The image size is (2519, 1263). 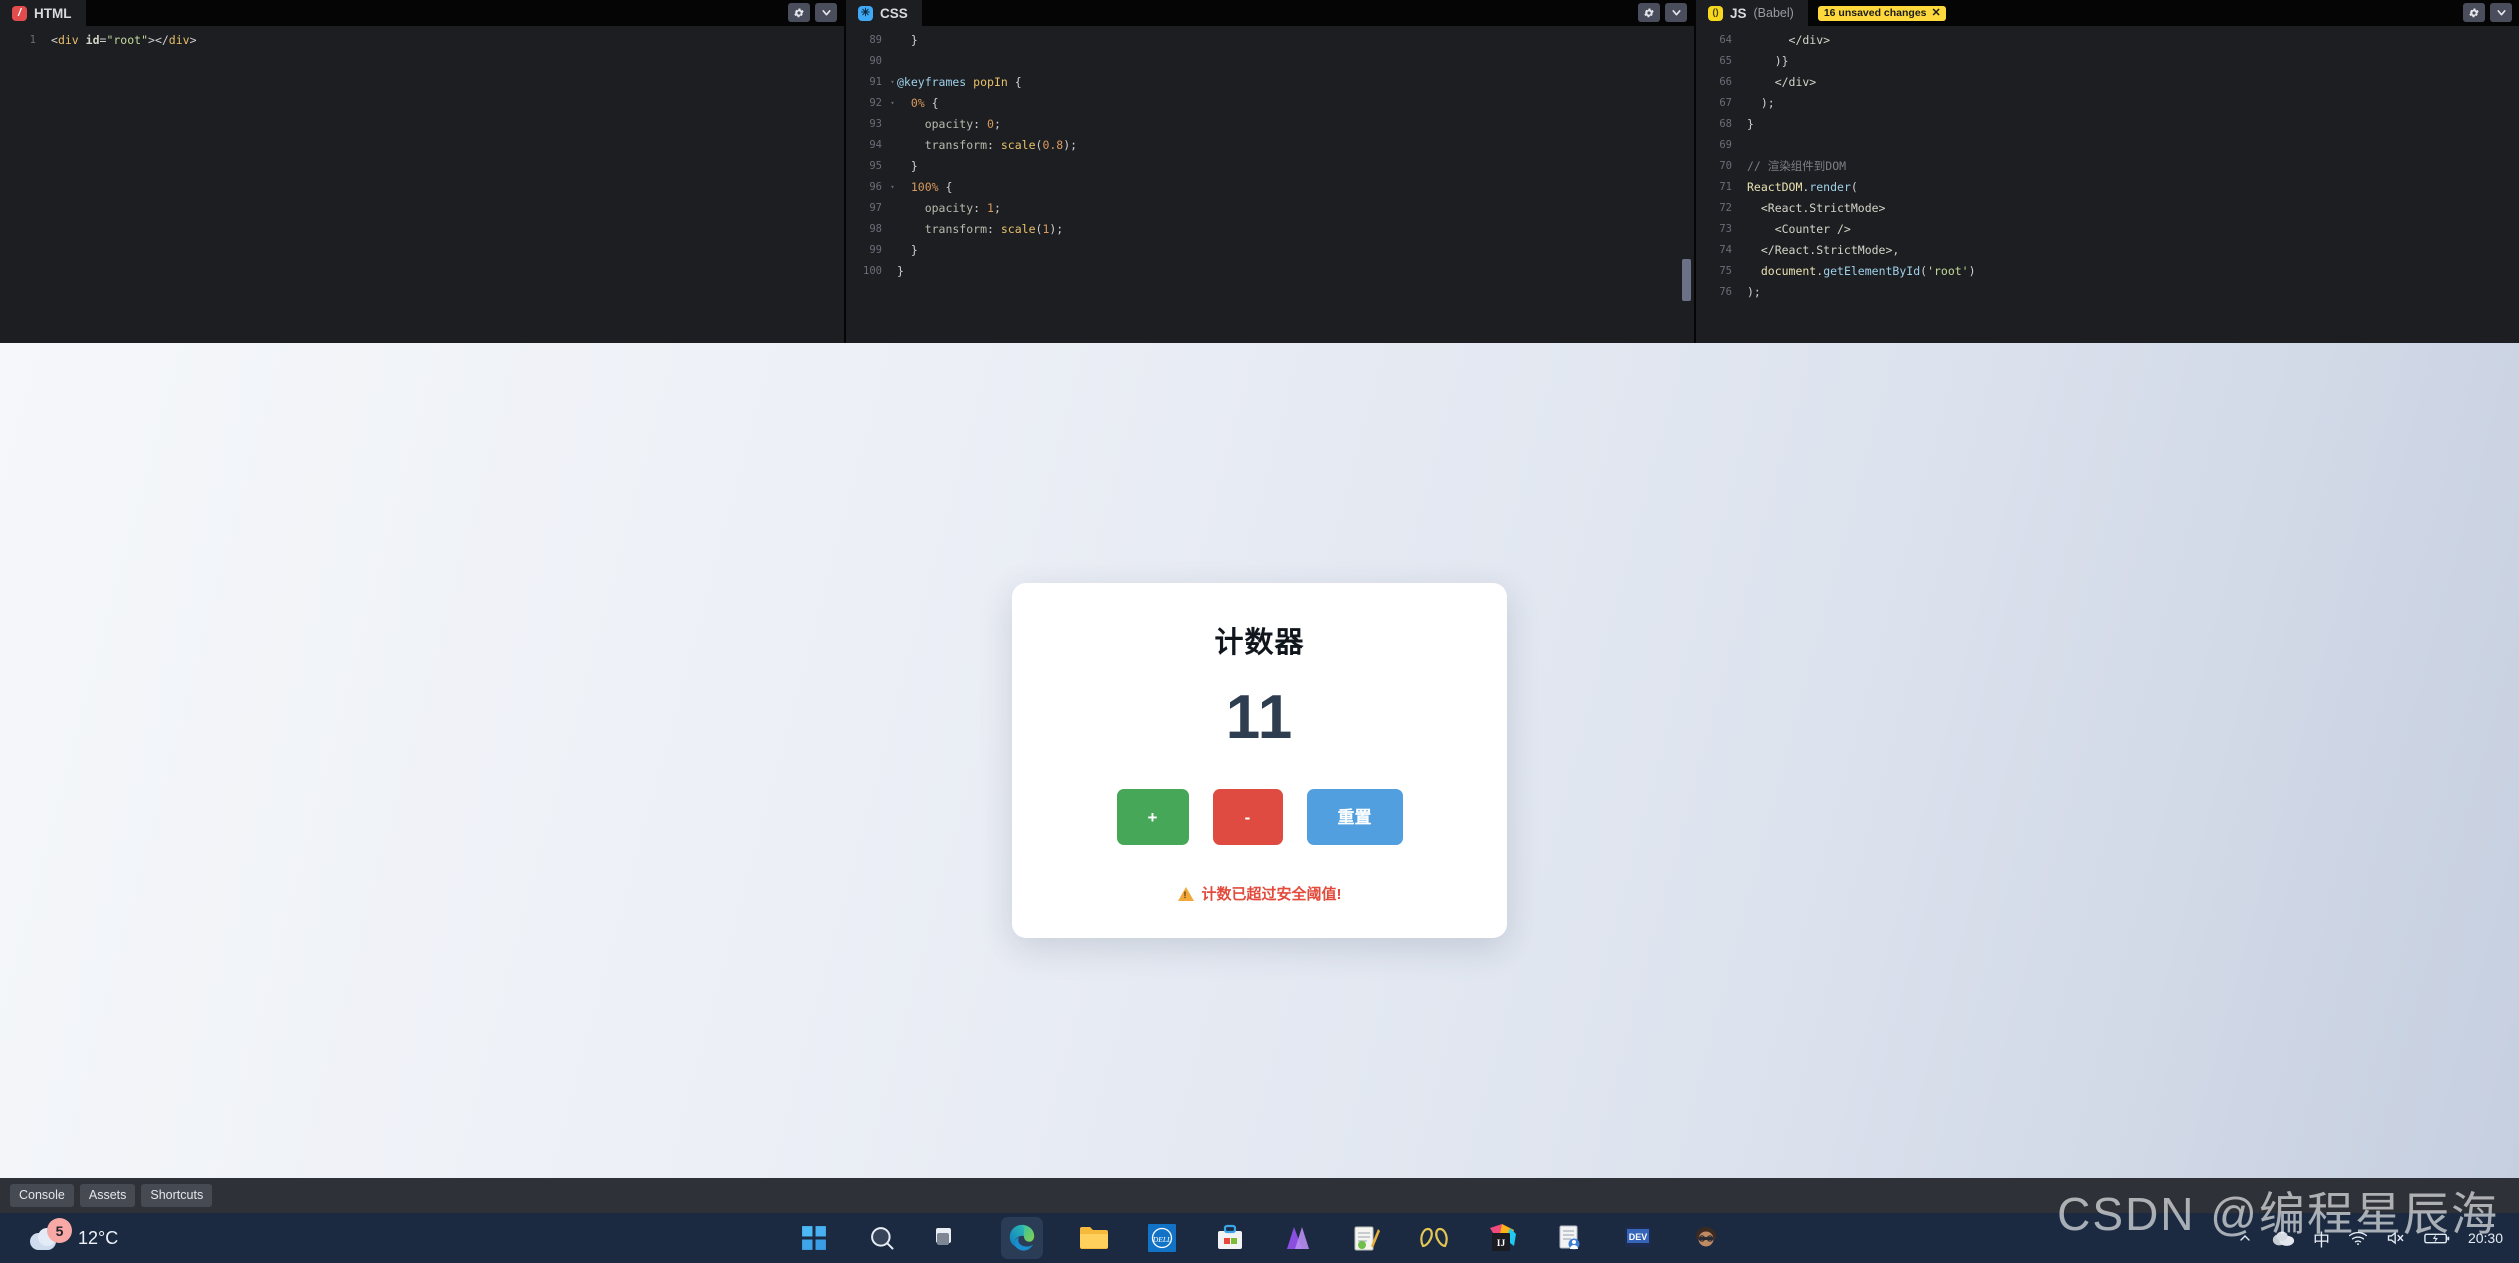 What do you see at coordinates (2107, 187) in the screenshot?
I see `code-line: 71 ReactDOM.render(` at bounding box center [2107, 187].